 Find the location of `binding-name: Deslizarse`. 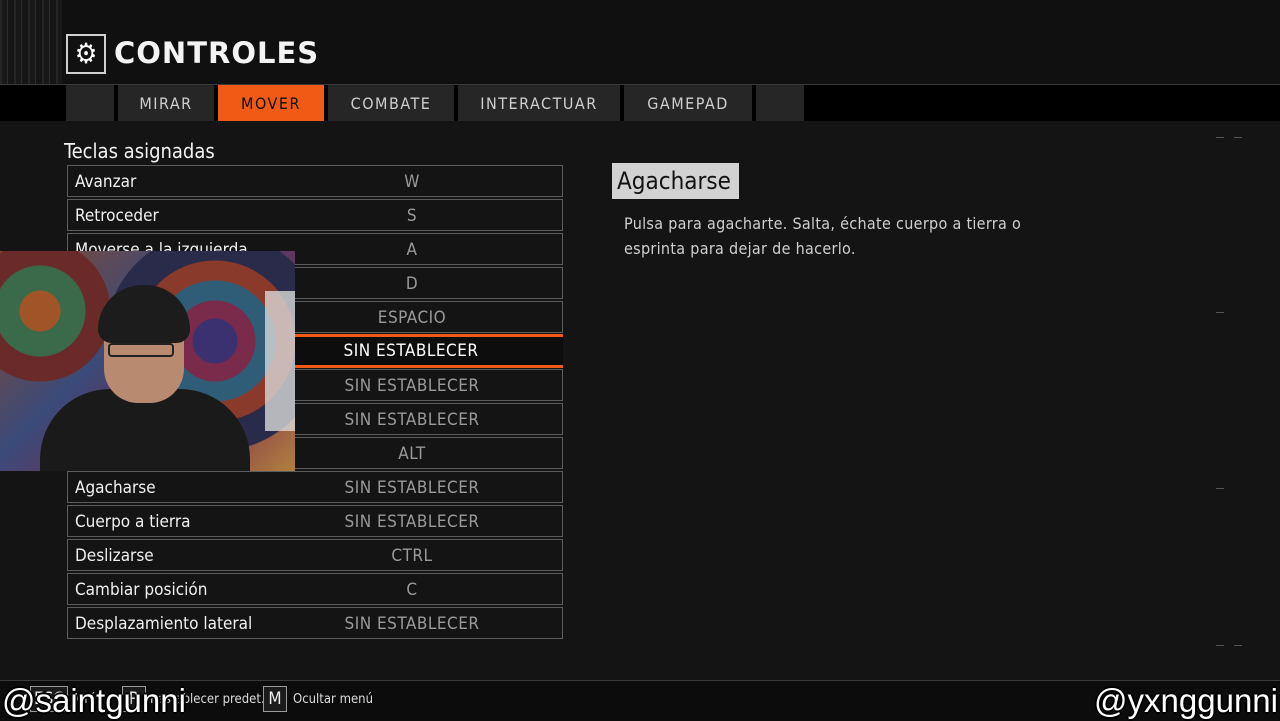

binding-name: Deslizarse is located at coordinates (114, 556).